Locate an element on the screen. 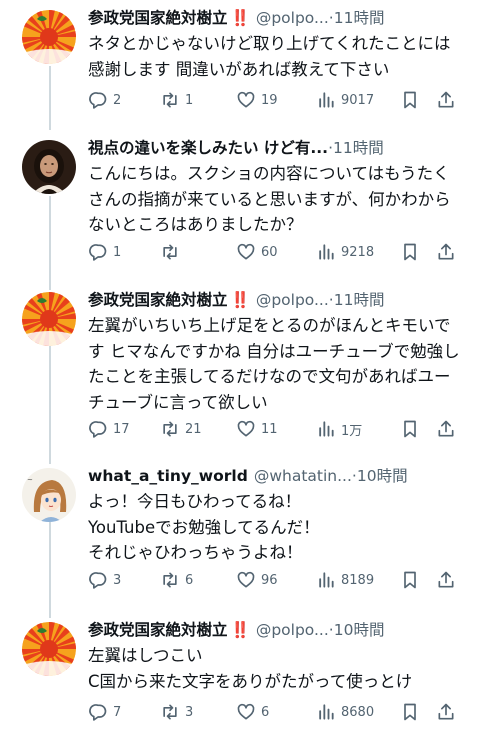 The width and height of the screenshot is (480, 732). like-button: 19 is located at coordinates (257, 100).